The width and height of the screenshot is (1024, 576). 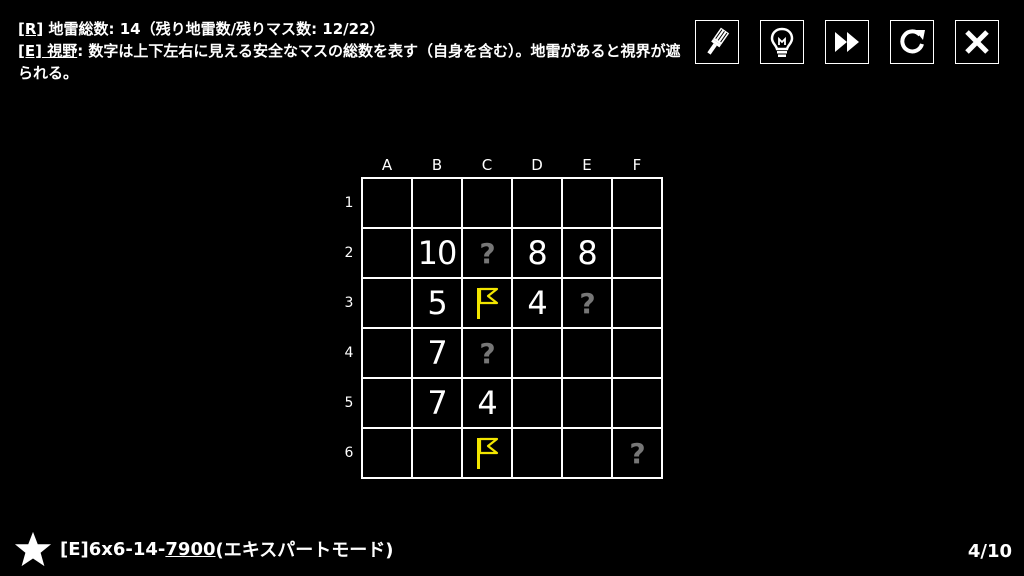 I want to click on row-label: 1, so click(x=349, y=203).